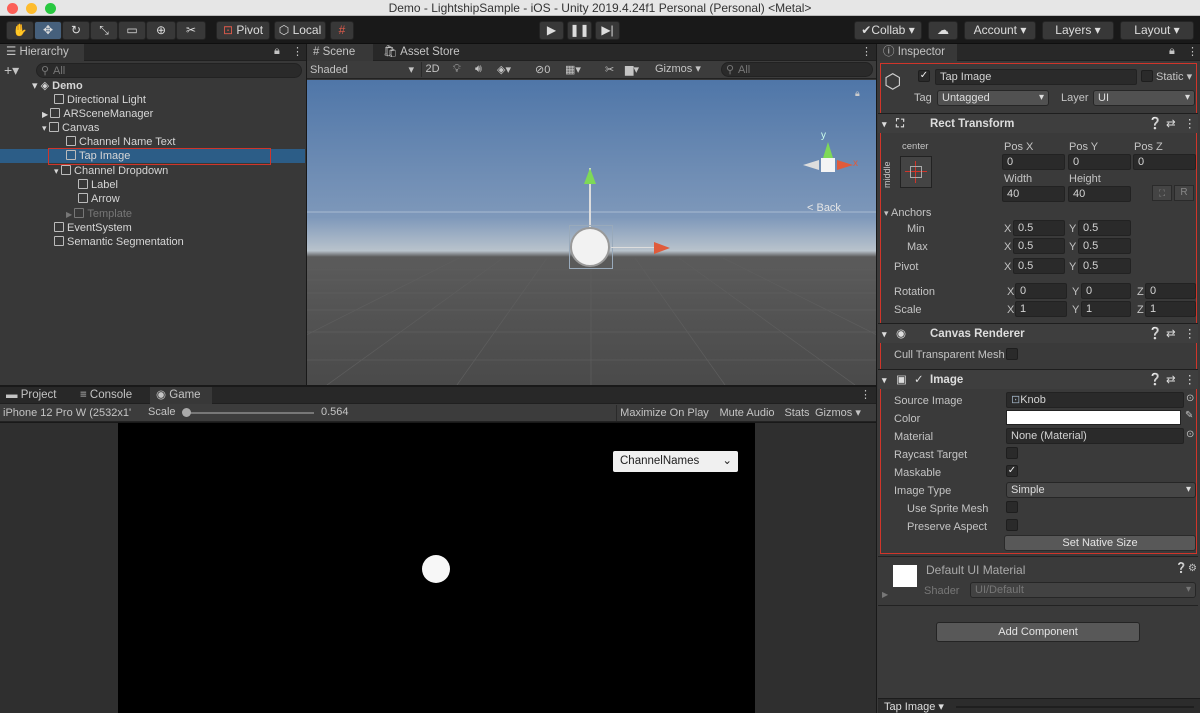 The height and width of the screenshot is (713, 1200). I want to click on cull-transparent-checkbox, so click(1012, 354).